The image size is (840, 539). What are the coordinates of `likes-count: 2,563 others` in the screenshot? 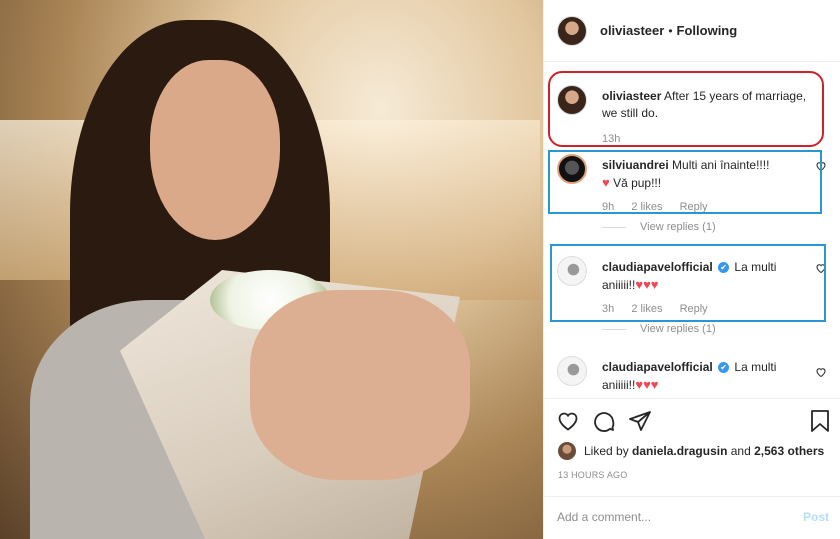 It's located at (789, 451).